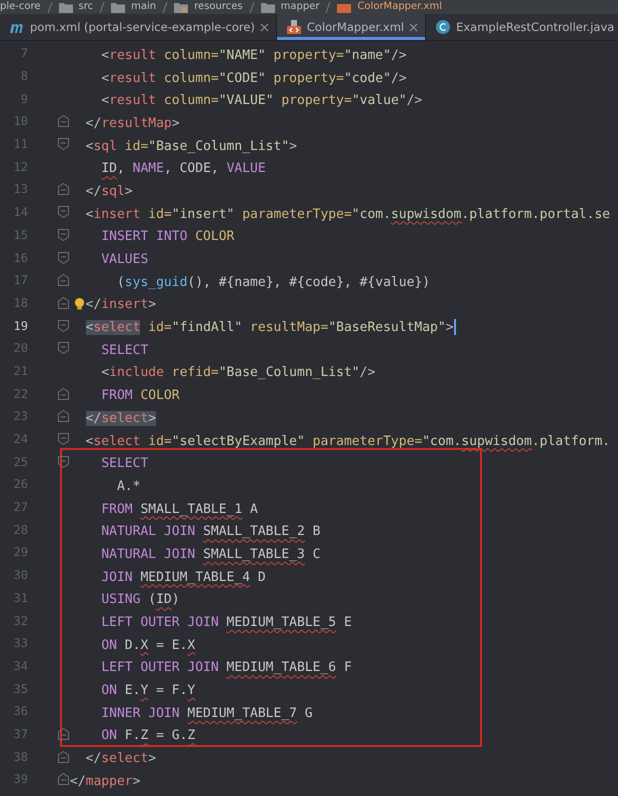 The image size is (618, 796). Describe the element at coordinates (443, 27) in the screenshot. I see `class-icon` at that location.